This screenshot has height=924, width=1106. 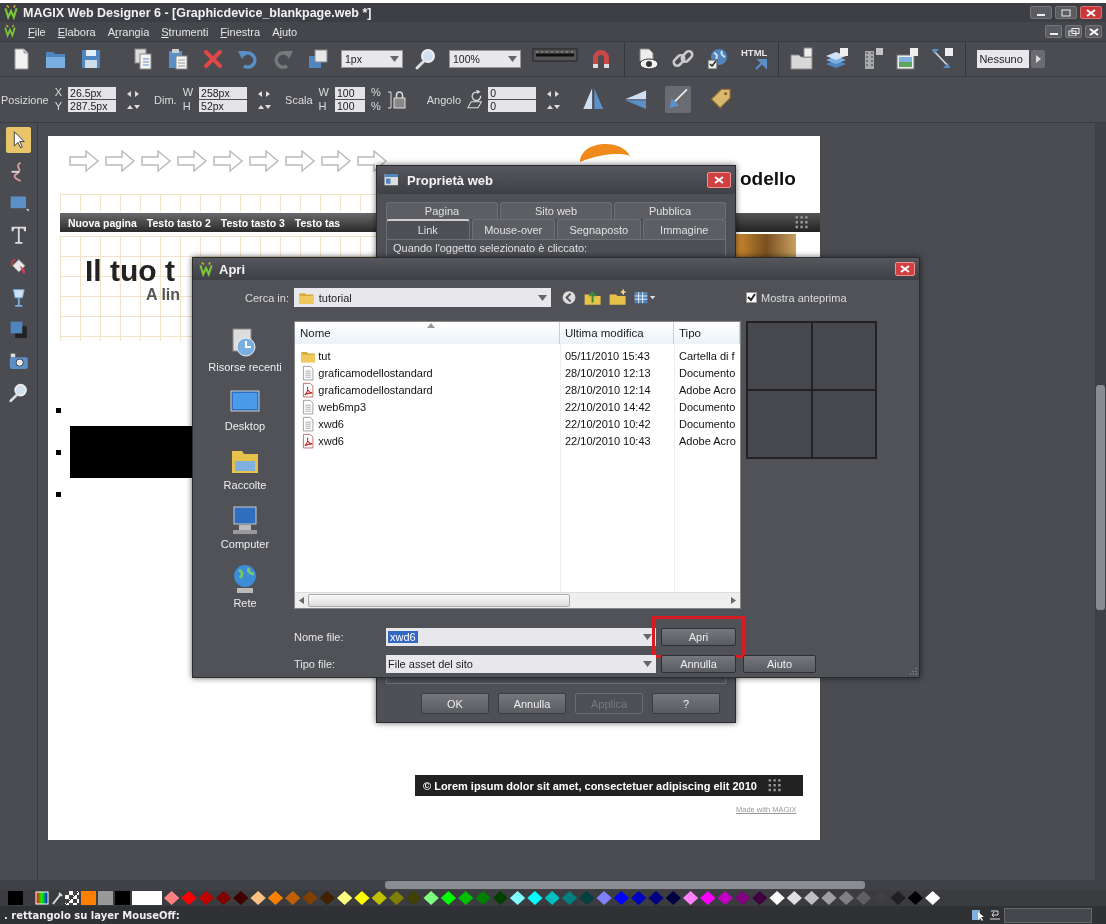 I want to click on dropdown: 1px, so click(x=372, y=59).